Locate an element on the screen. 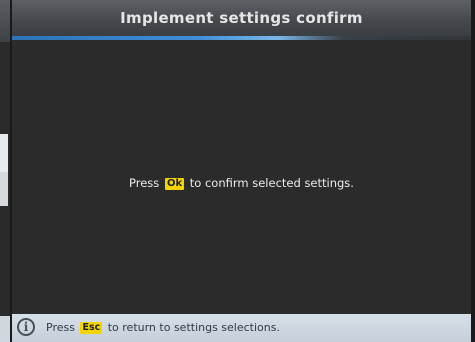 Image resolution: width=475 pixels, height=342 pixels. title-bar: Implement settings confirm is located at coordinates (241, 20).